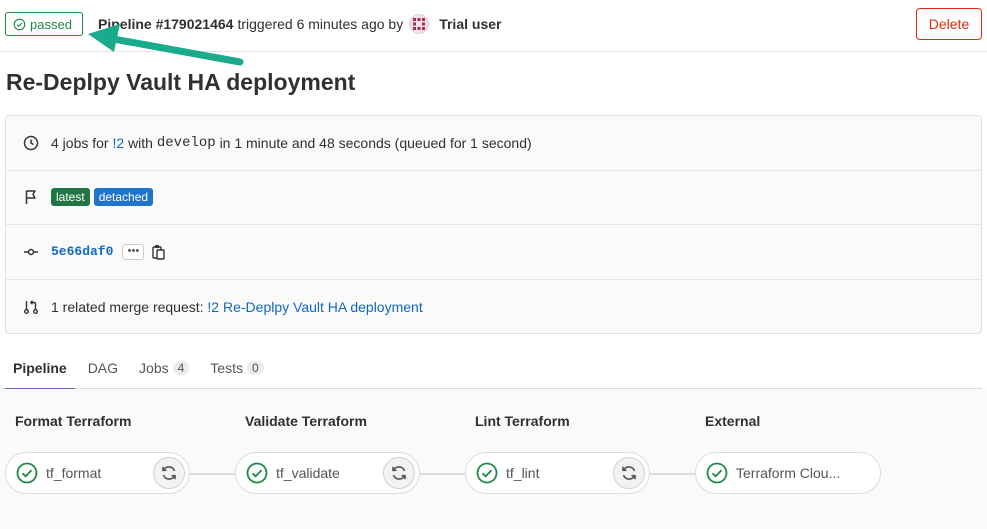 The width and height of the screenshot is (987, 529). Describe the element at coordinates (493, 252) in the screenshot. I see `commit-row: 5e66daf0 •••` at that location.